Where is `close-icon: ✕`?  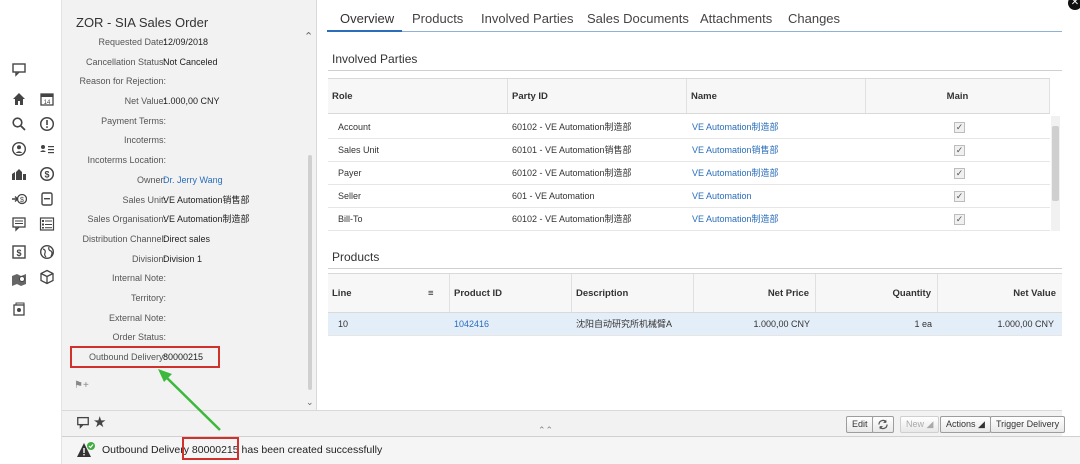
close-icon: ✕ is located at coordinates (1074, 5).